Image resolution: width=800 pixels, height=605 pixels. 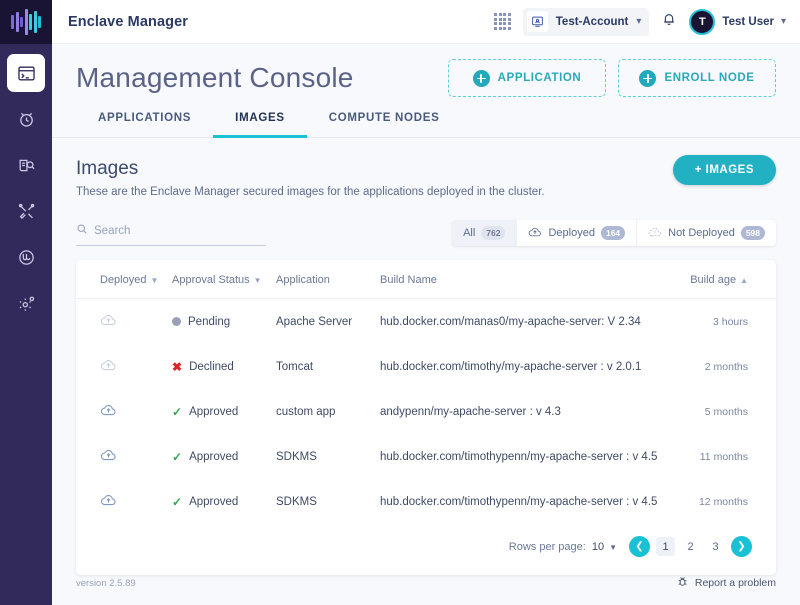 I want to click on filter-chip-deployed: Deployed 164, so click(x=577, y=233).